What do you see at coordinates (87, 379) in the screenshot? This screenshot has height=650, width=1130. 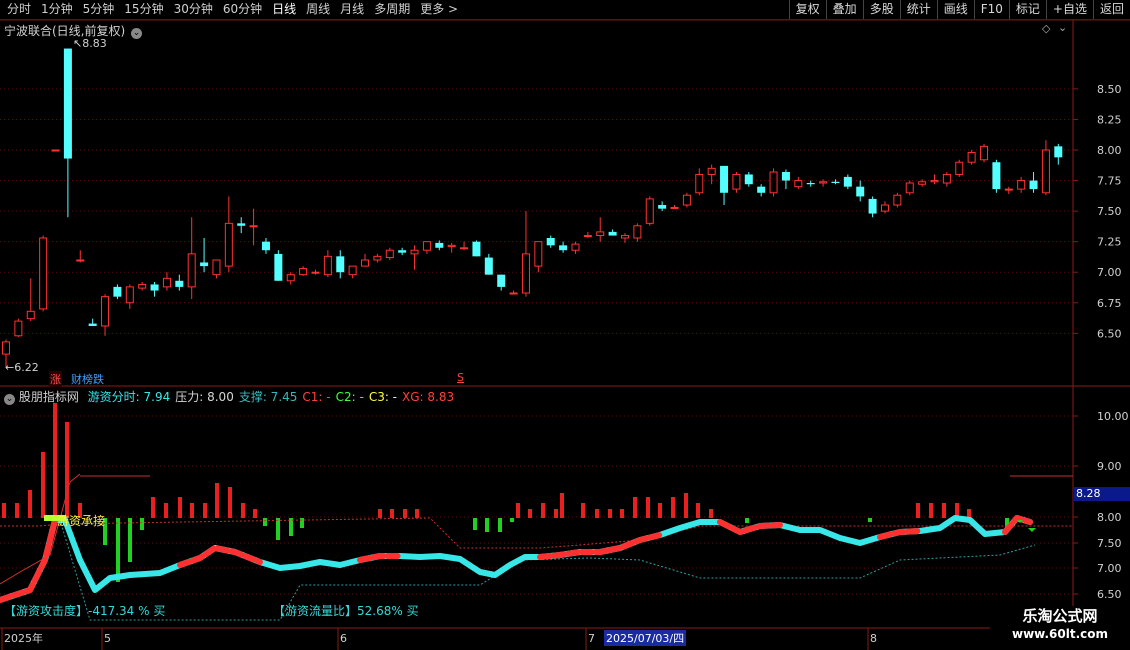 I see `finance-list-badge: 财榜跌` at bounding box center [87, 379].